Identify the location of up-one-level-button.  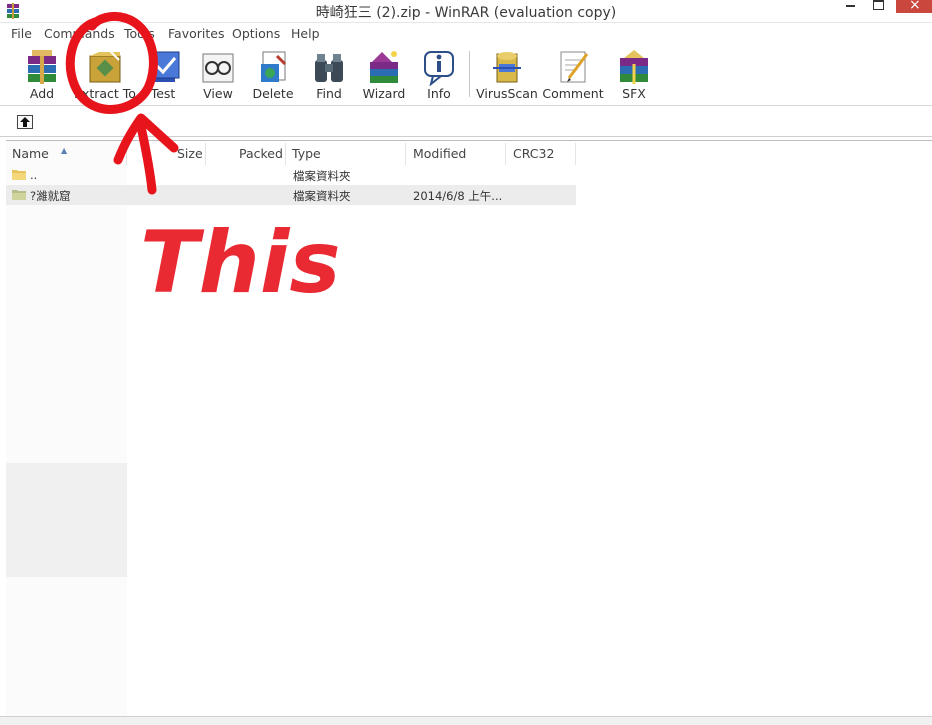
(25, 122).